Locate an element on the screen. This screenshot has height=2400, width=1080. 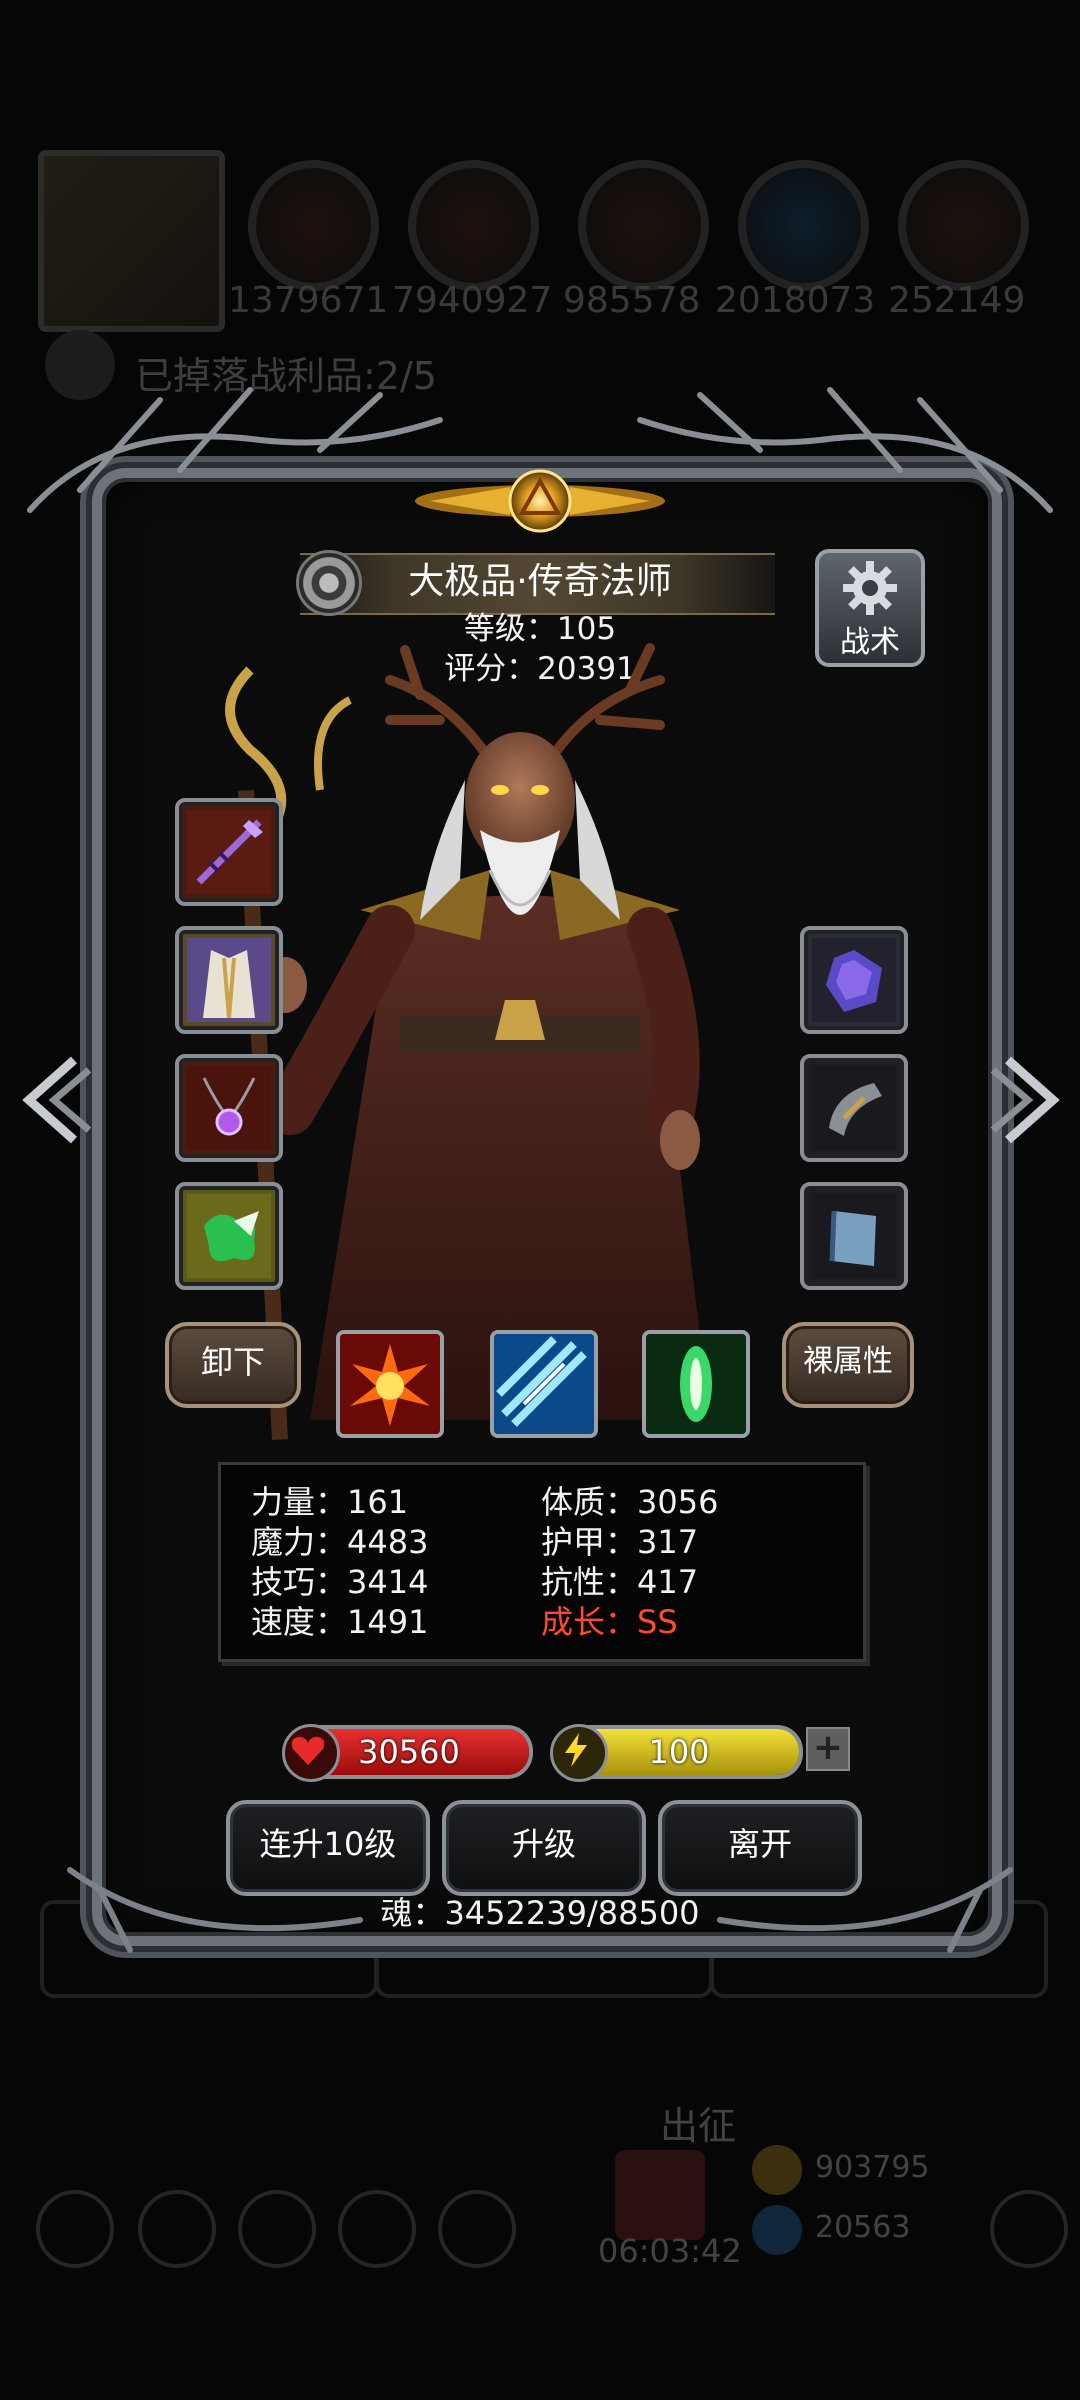
soul-counter: 魂：3452239/88500 is located at coordinates (540, 1913).